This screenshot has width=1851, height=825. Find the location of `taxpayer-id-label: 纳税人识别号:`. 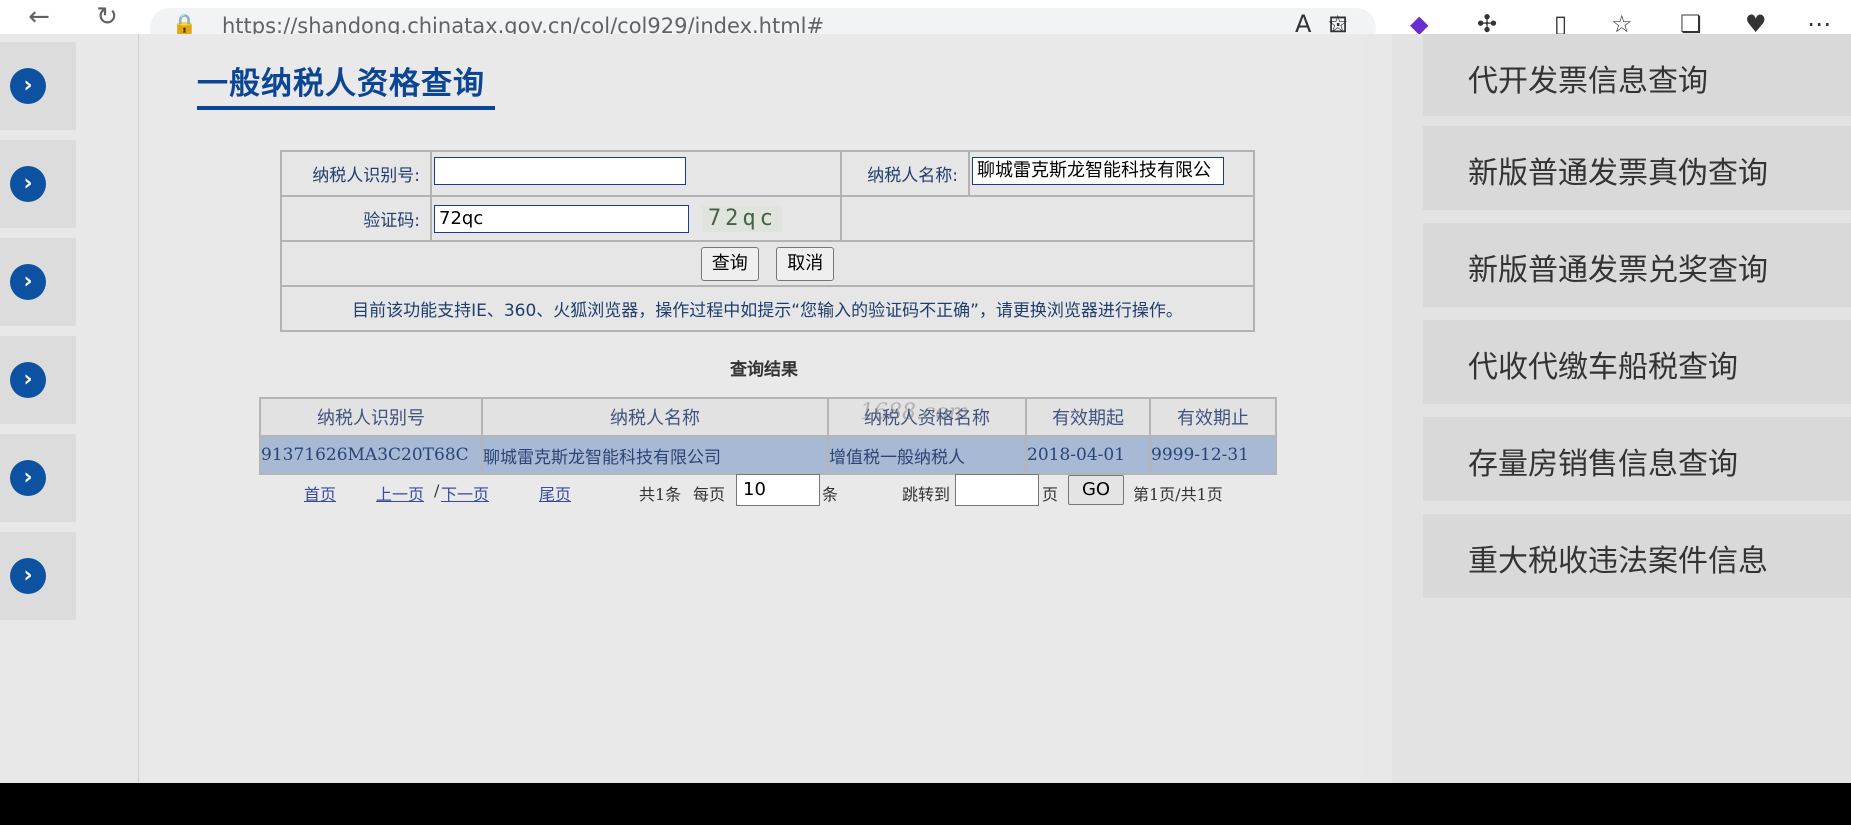

taxpayer-id-label: 纳税人识别号: is located at coordinates (356, 173).